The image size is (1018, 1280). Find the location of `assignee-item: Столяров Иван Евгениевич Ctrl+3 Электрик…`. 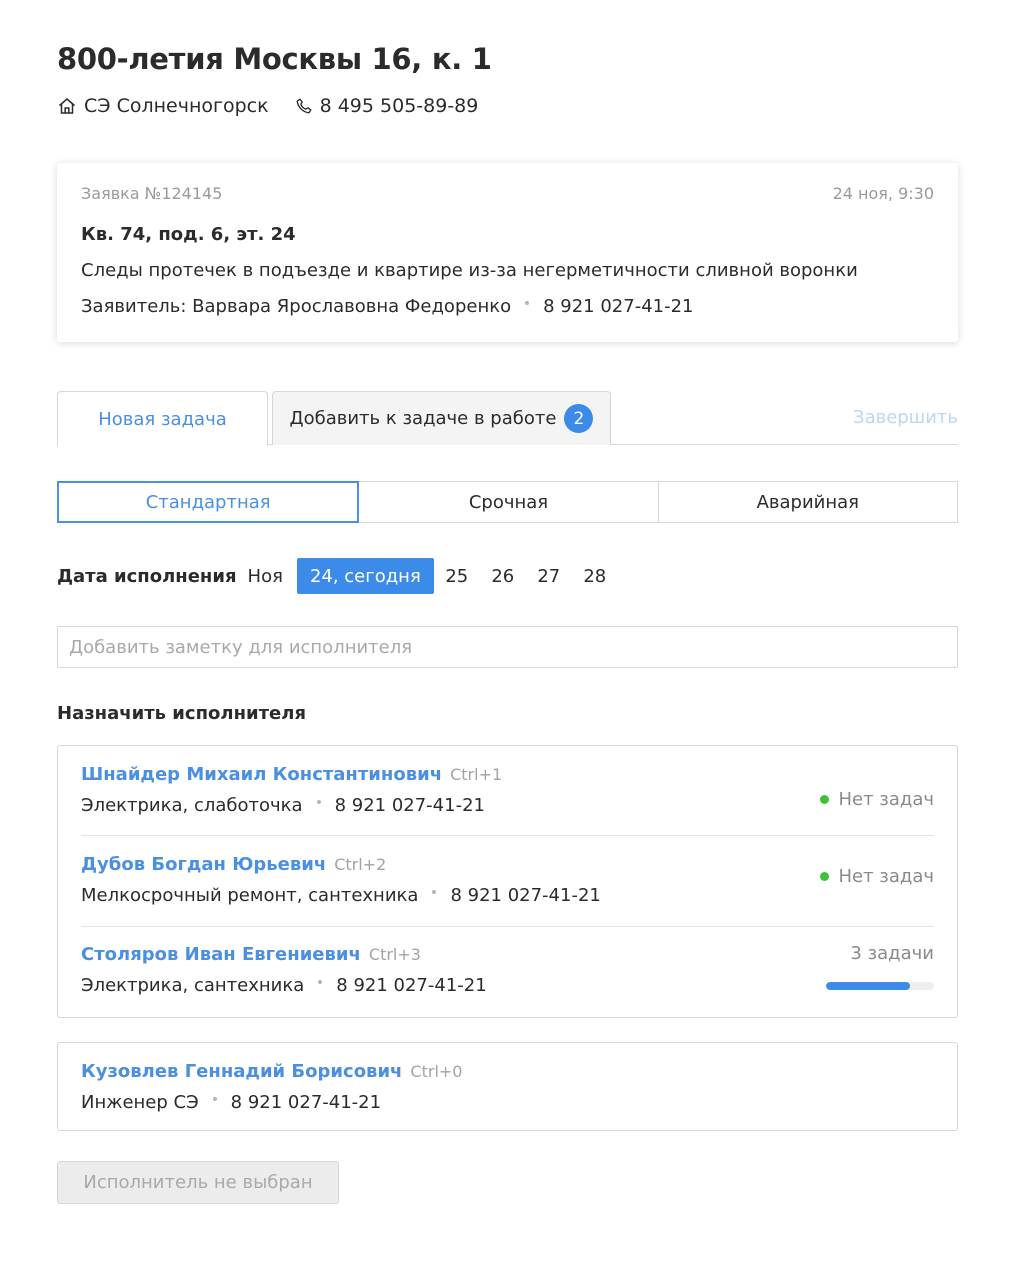

assignee-item: Столяров Иван Евгениевич Ctrl+3 Электрик… is located at coordinates (507, 971).